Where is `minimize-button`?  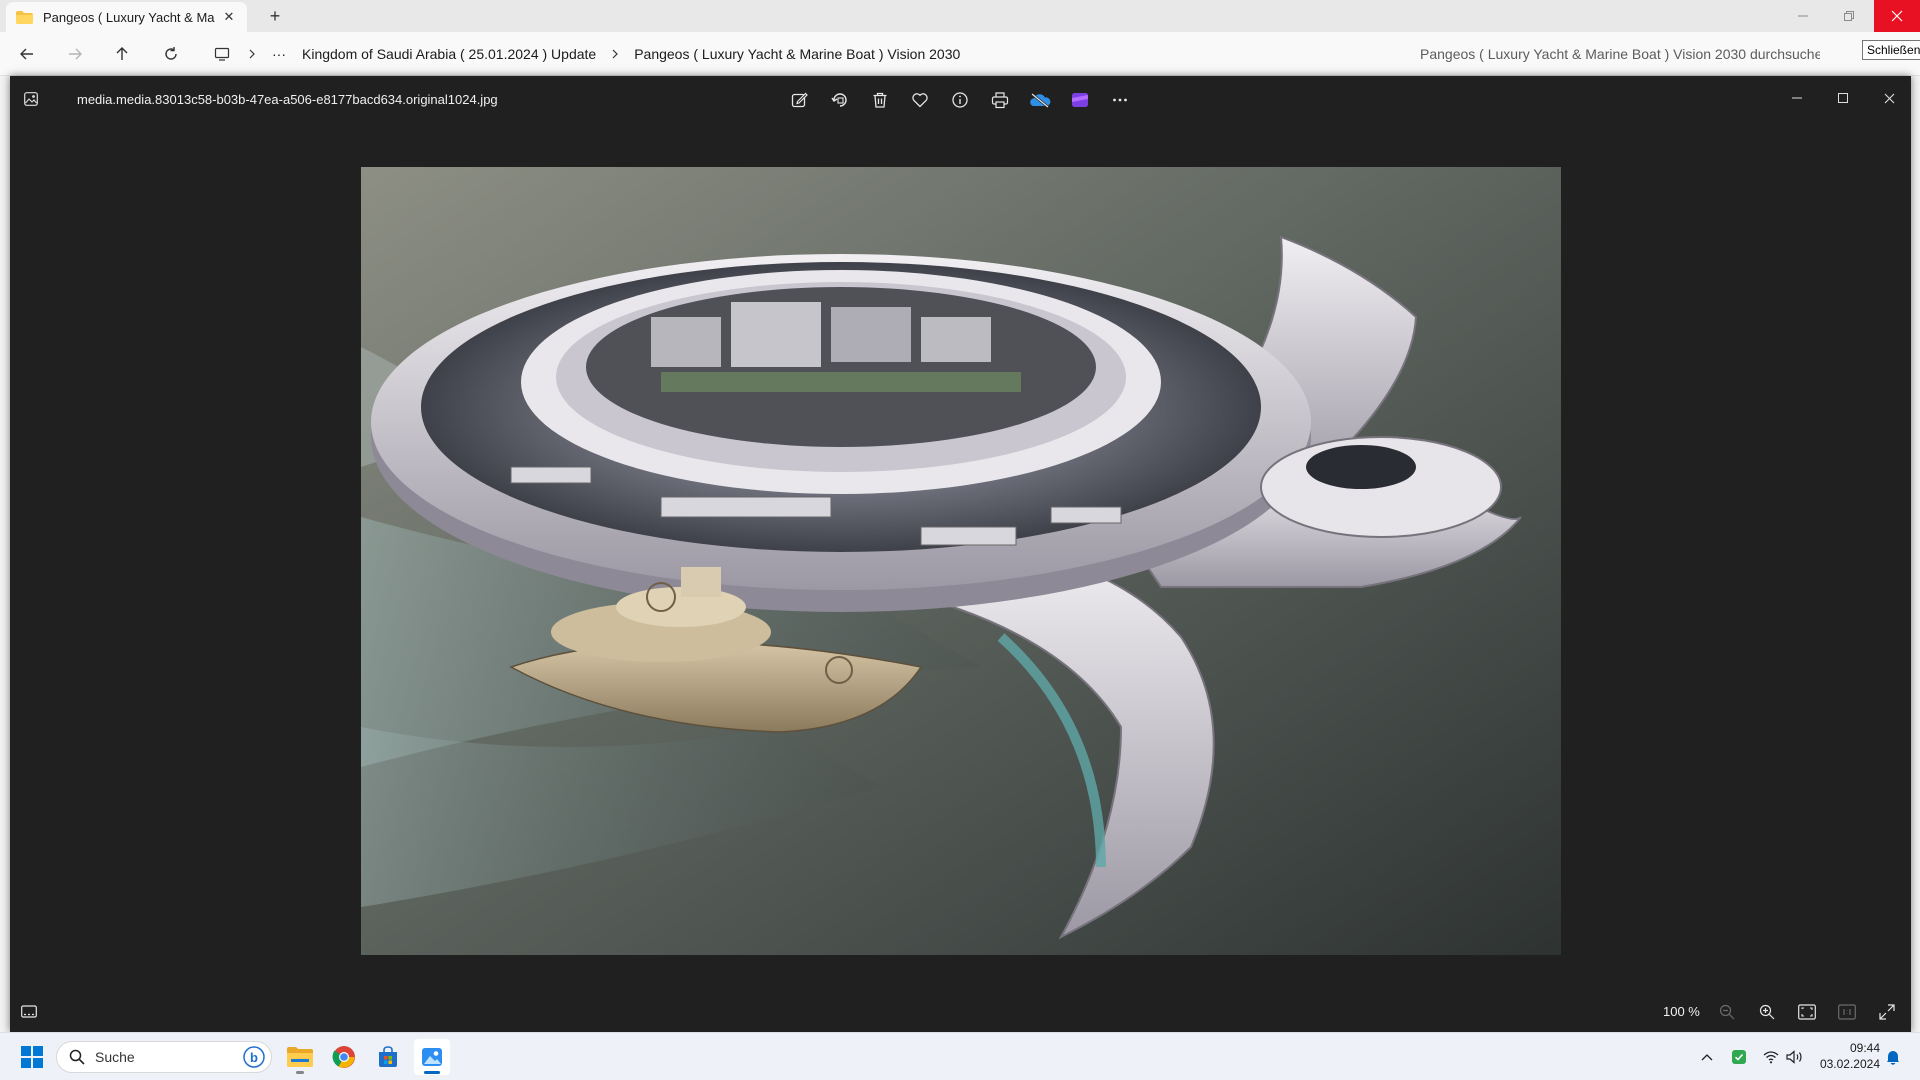 minimize-button is located at coordinates (1803, 16).